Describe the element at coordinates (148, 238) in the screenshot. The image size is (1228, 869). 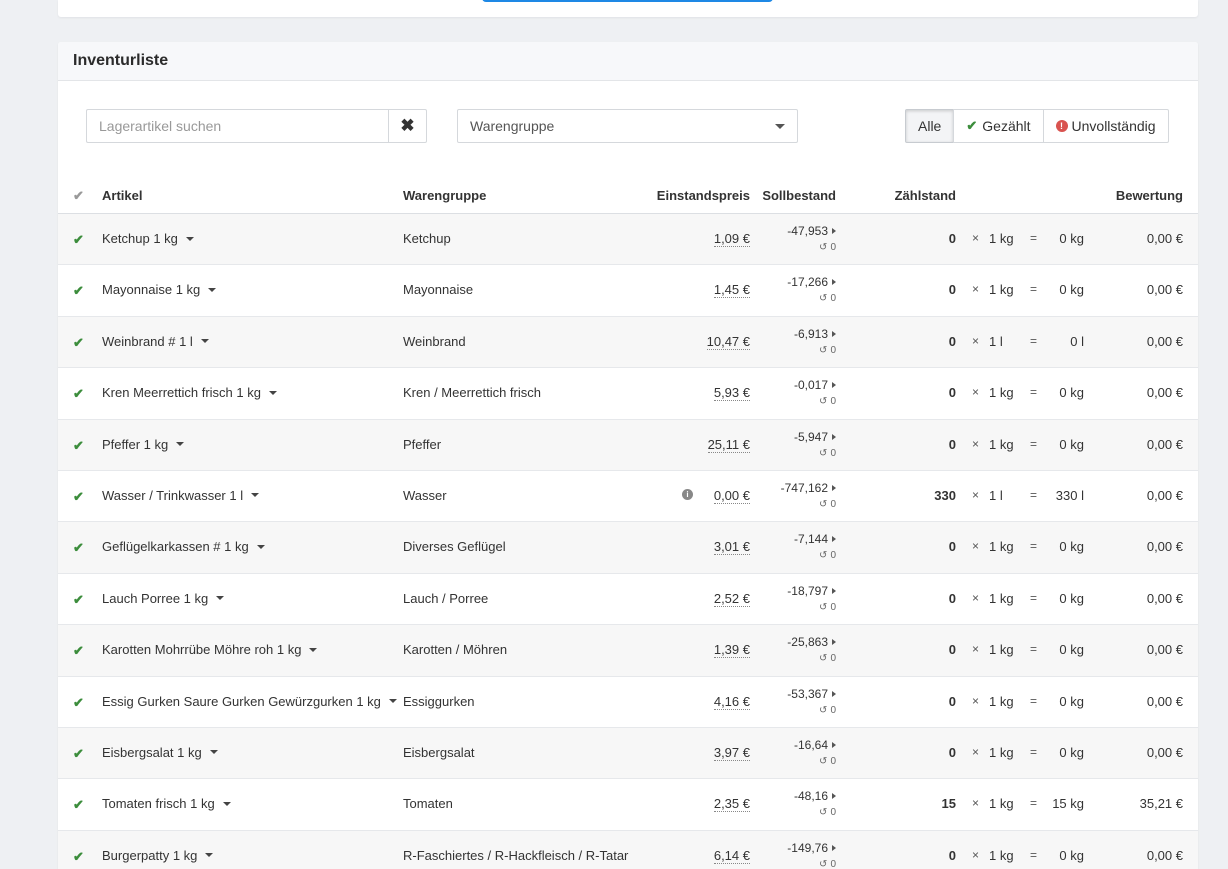
I see `article-dropdown: Ketchup 1 kg` at that location.